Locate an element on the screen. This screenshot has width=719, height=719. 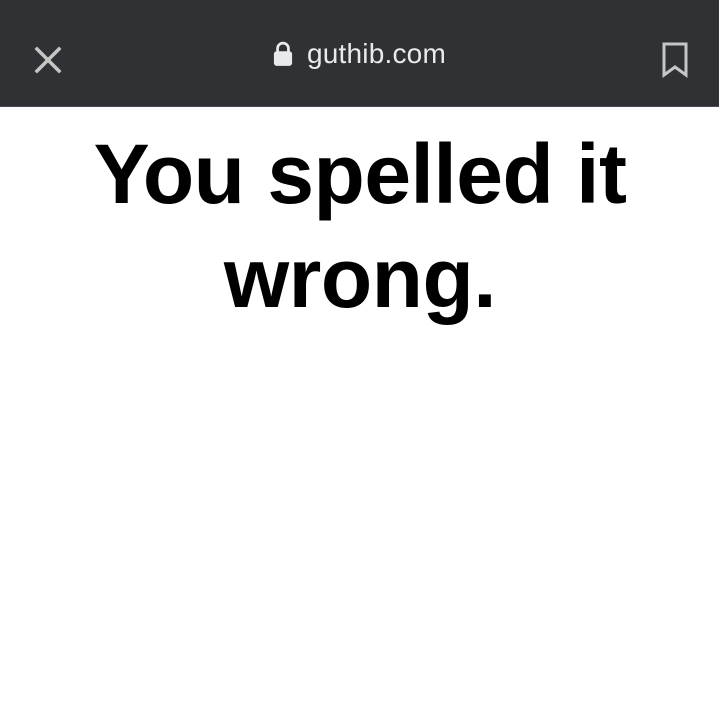
address-bar-container: guthib.com is located at coordinates (359, 53).